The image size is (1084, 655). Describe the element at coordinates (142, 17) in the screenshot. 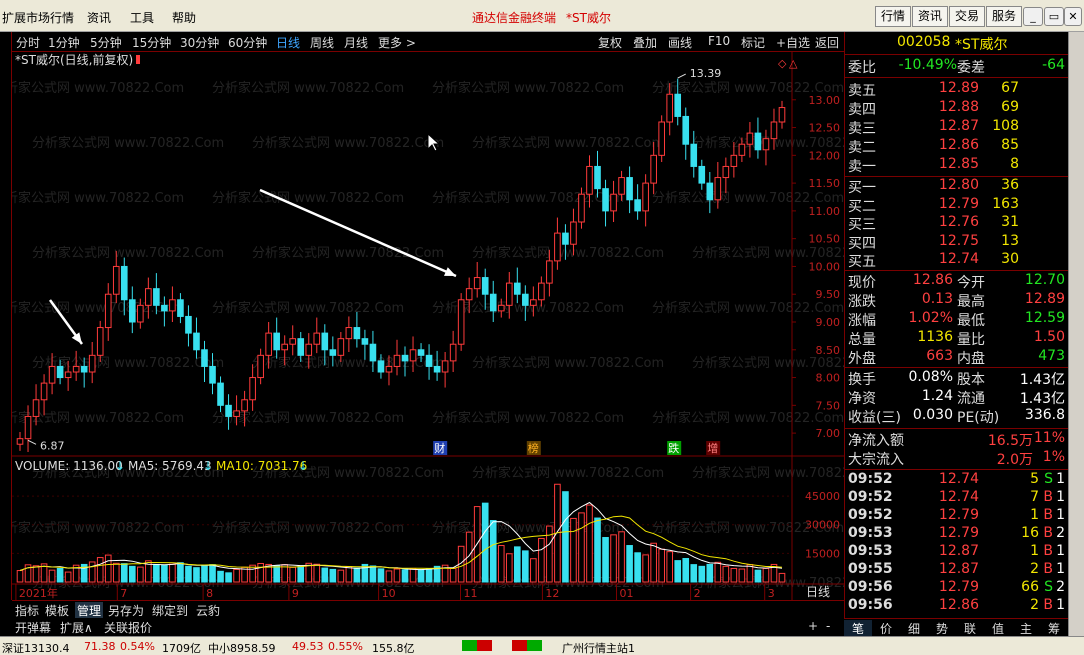

I see `menu-item-tools: 工具` at that location.